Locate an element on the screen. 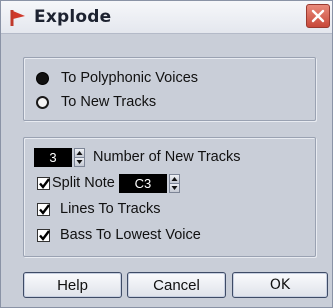 The width and height of the screenshot is (333, 308). title-bar: Explode is located at coordinates (166, 17).